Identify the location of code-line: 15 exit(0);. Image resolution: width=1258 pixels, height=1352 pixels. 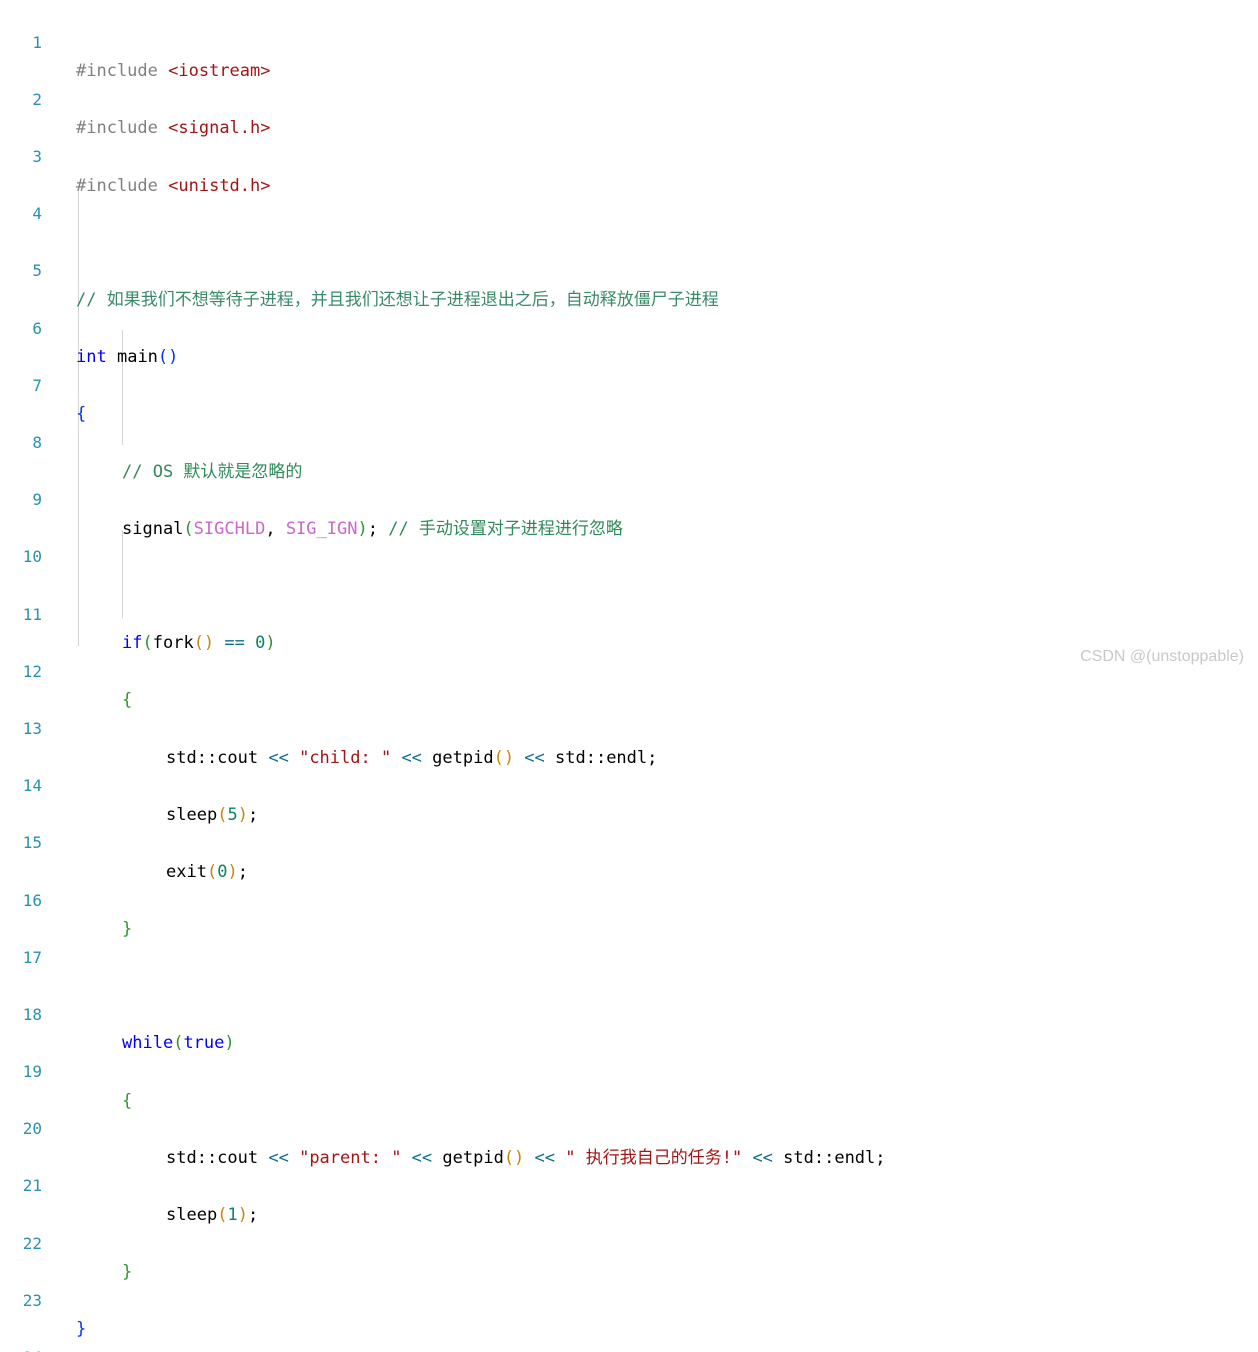
(629, 841).